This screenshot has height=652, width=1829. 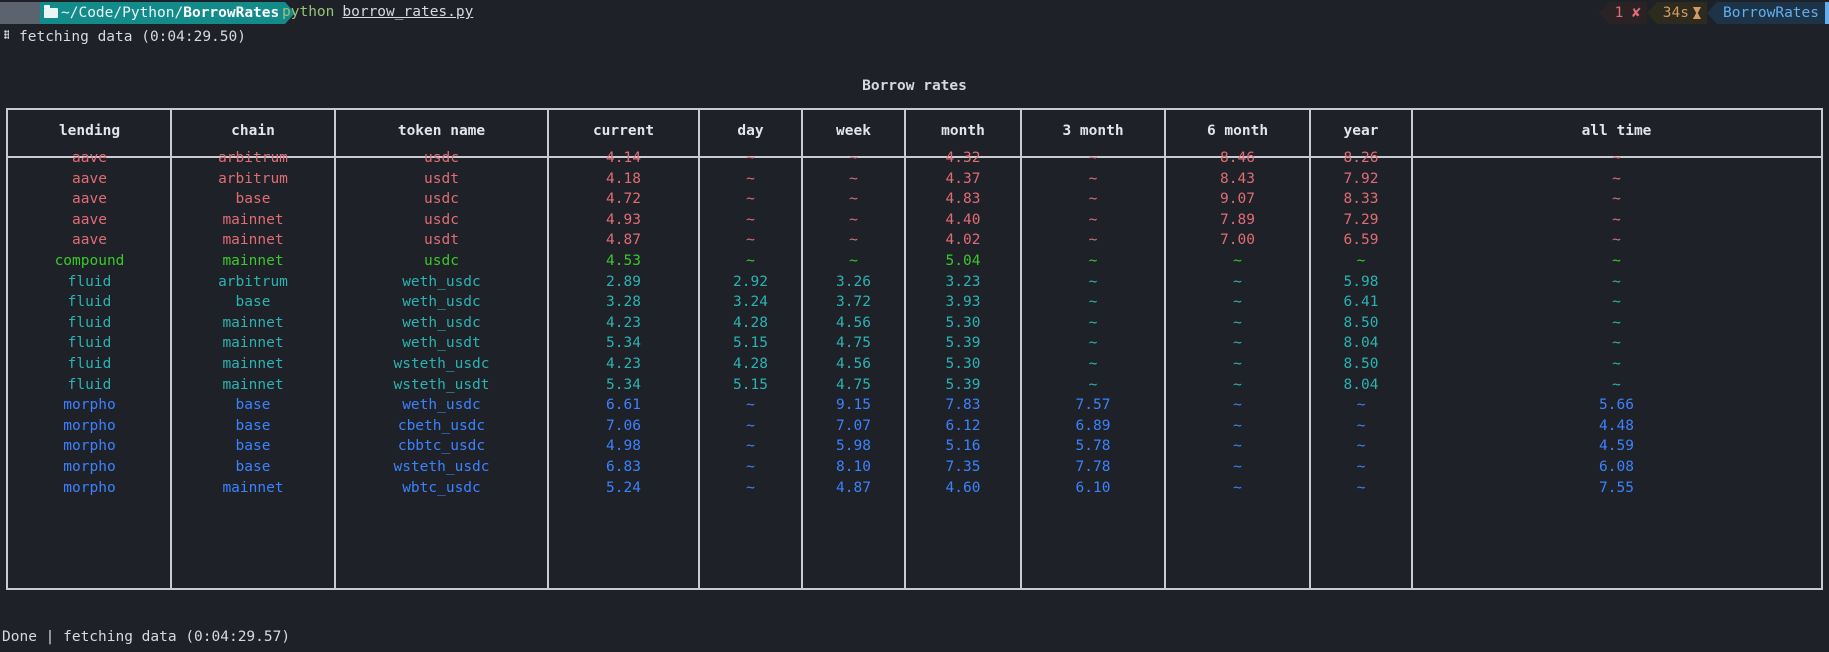 What do you see at coordinates (1237, 131) in the screenshot?
I see `column-header: 6 month` at bounding box center [1237, 131].